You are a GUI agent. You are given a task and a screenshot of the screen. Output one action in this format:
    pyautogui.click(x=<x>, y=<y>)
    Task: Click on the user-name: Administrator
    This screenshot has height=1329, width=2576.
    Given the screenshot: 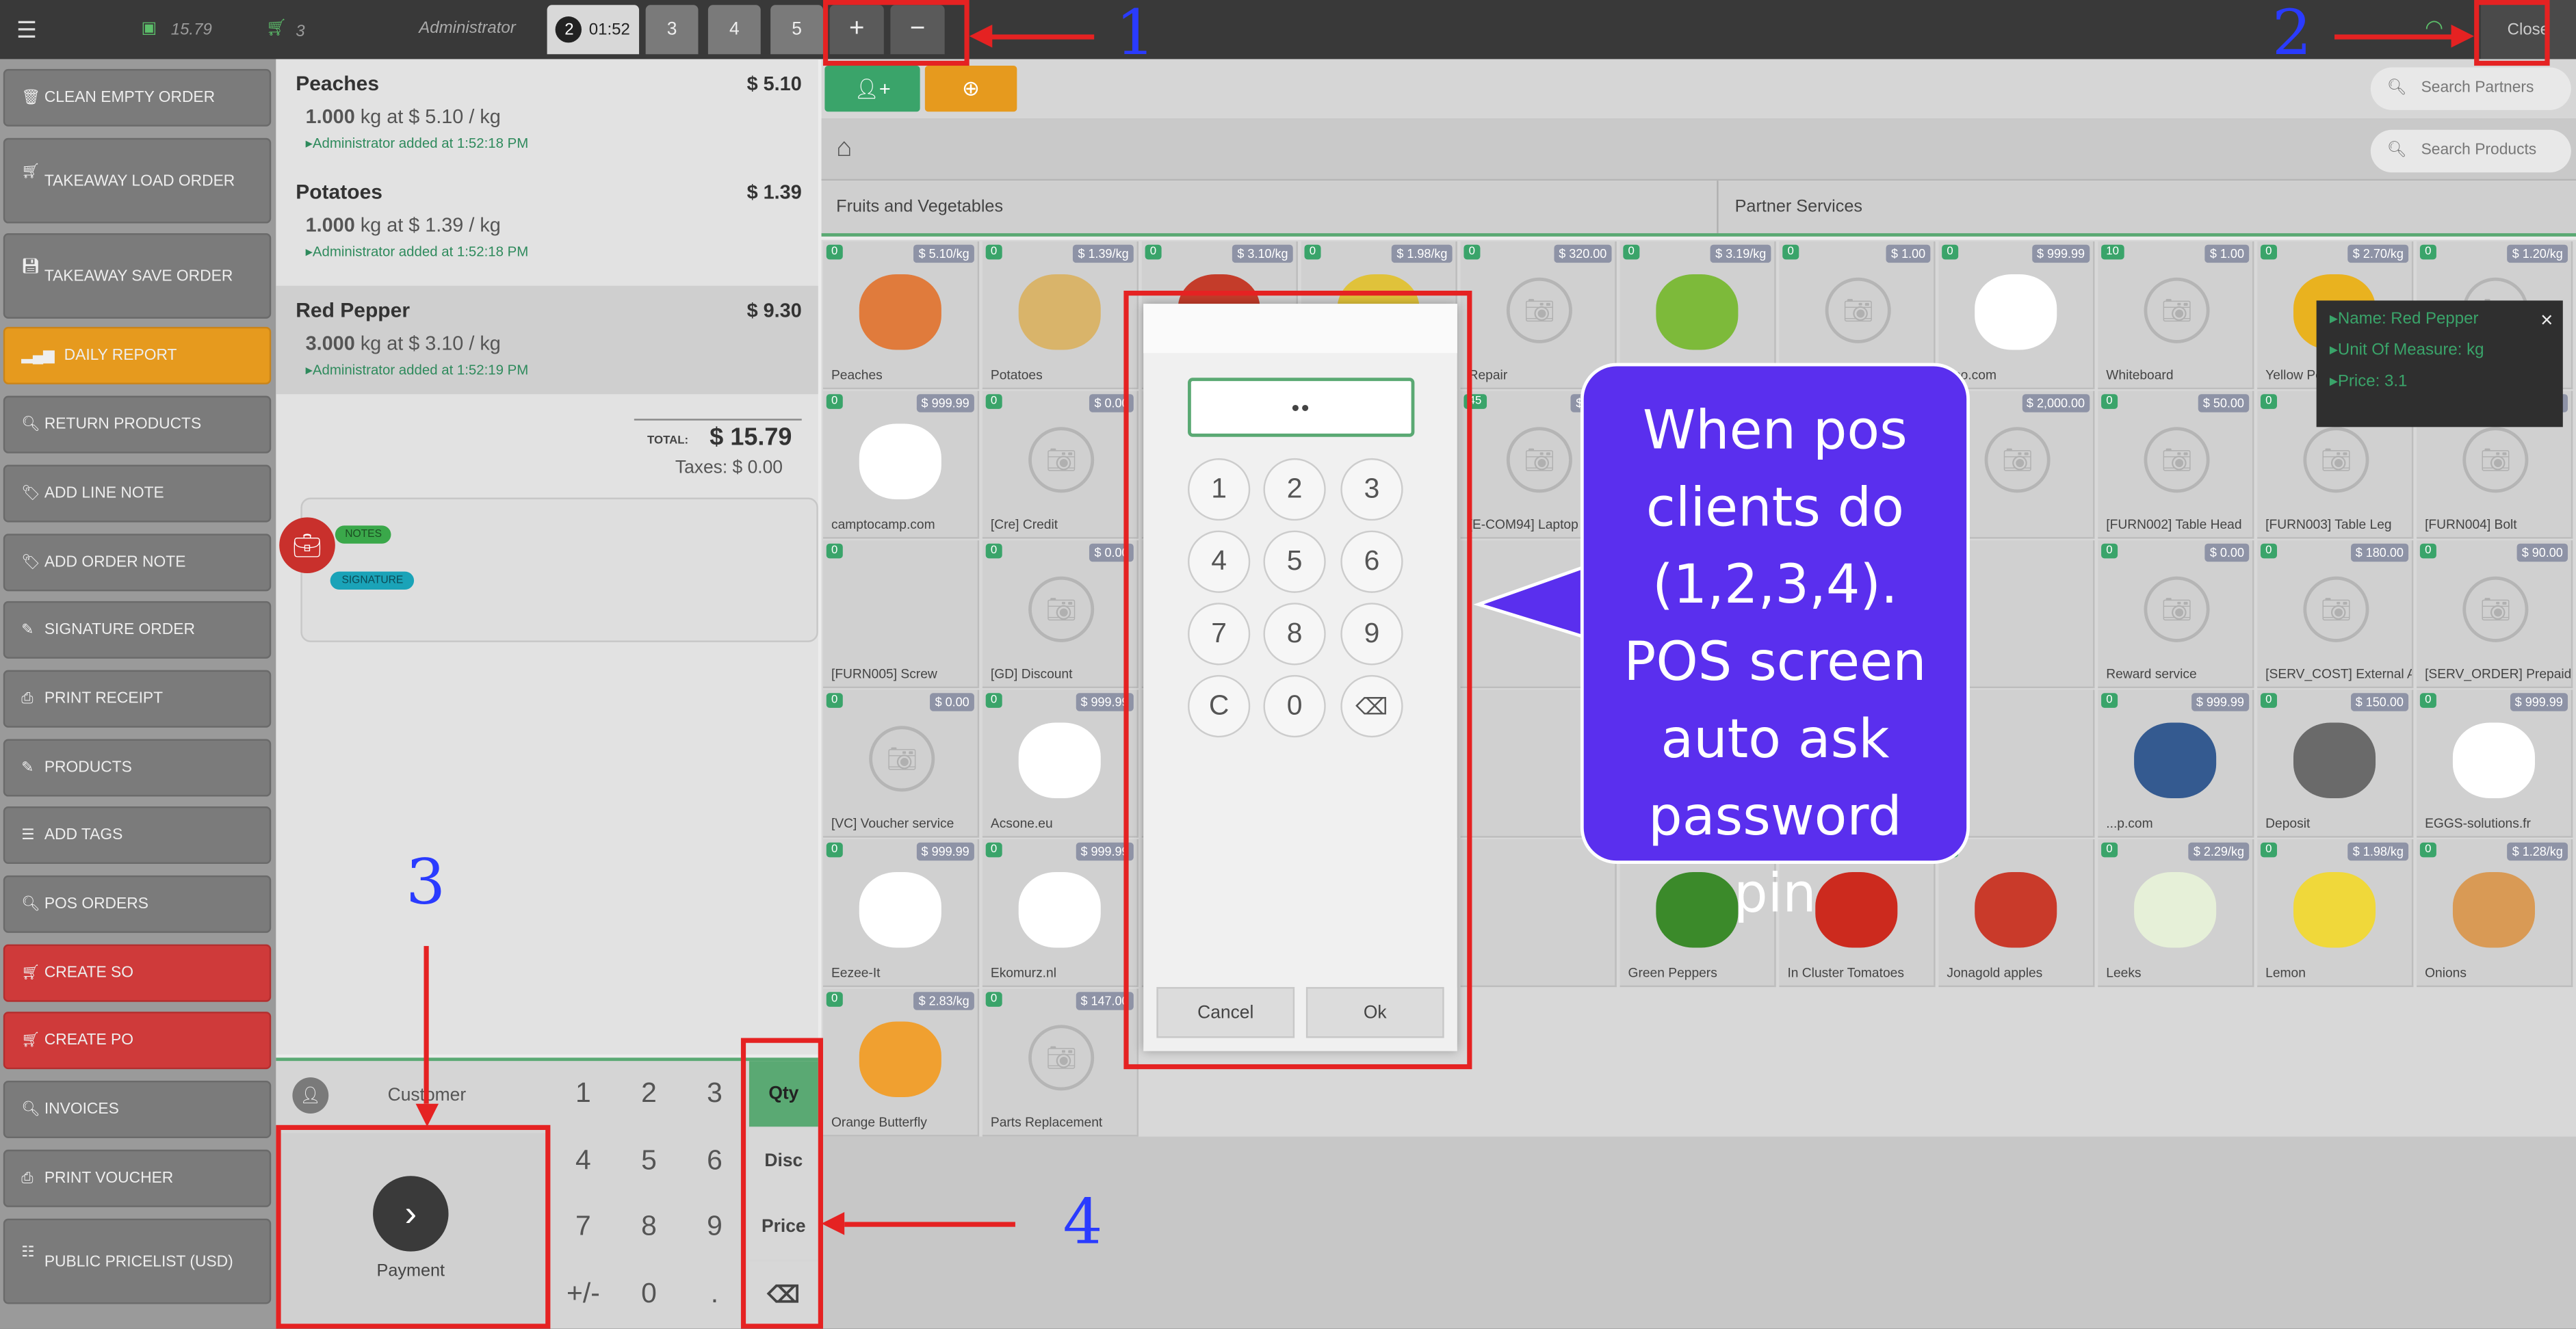 What is the action you would take?
    pyautogui.click(x=467, y=29)
    